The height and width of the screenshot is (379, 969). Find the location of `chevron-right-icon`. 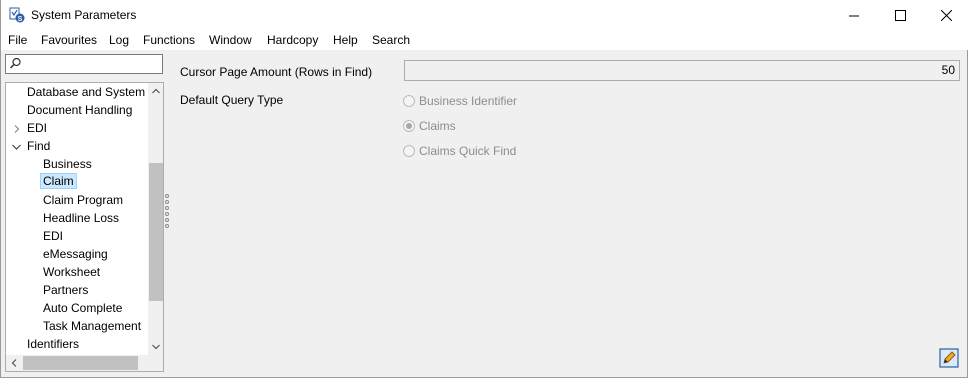

chevron-right-icon is located at coordinates (17, 129).